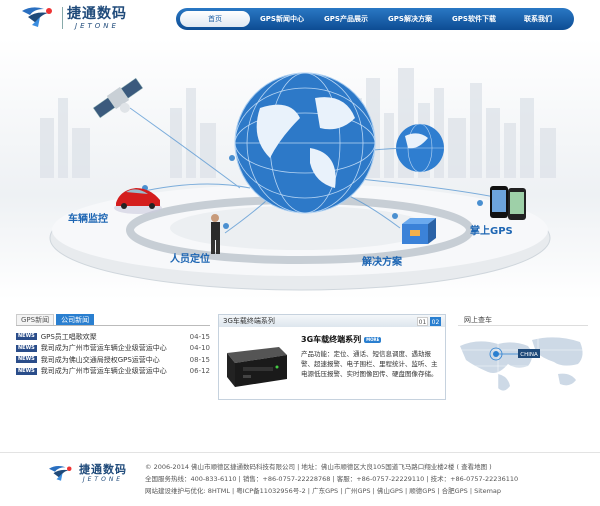 This screenshot has width=600, height=506. What do you see at coordinates (138, 201) in the screenshot?
I see `car-icon` at bounding box center [138, 201].